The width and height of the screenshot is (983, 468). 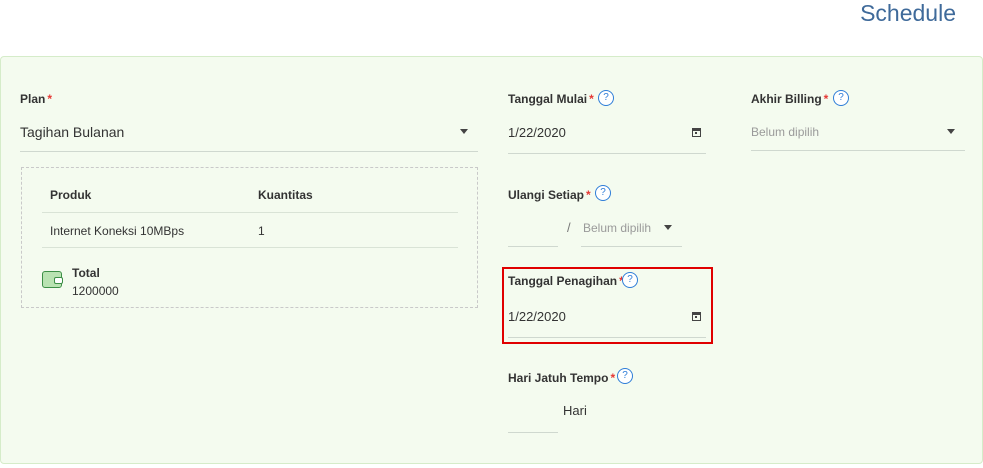 I want to click on plan-label-text: Plan, so click(x=33, y=99).